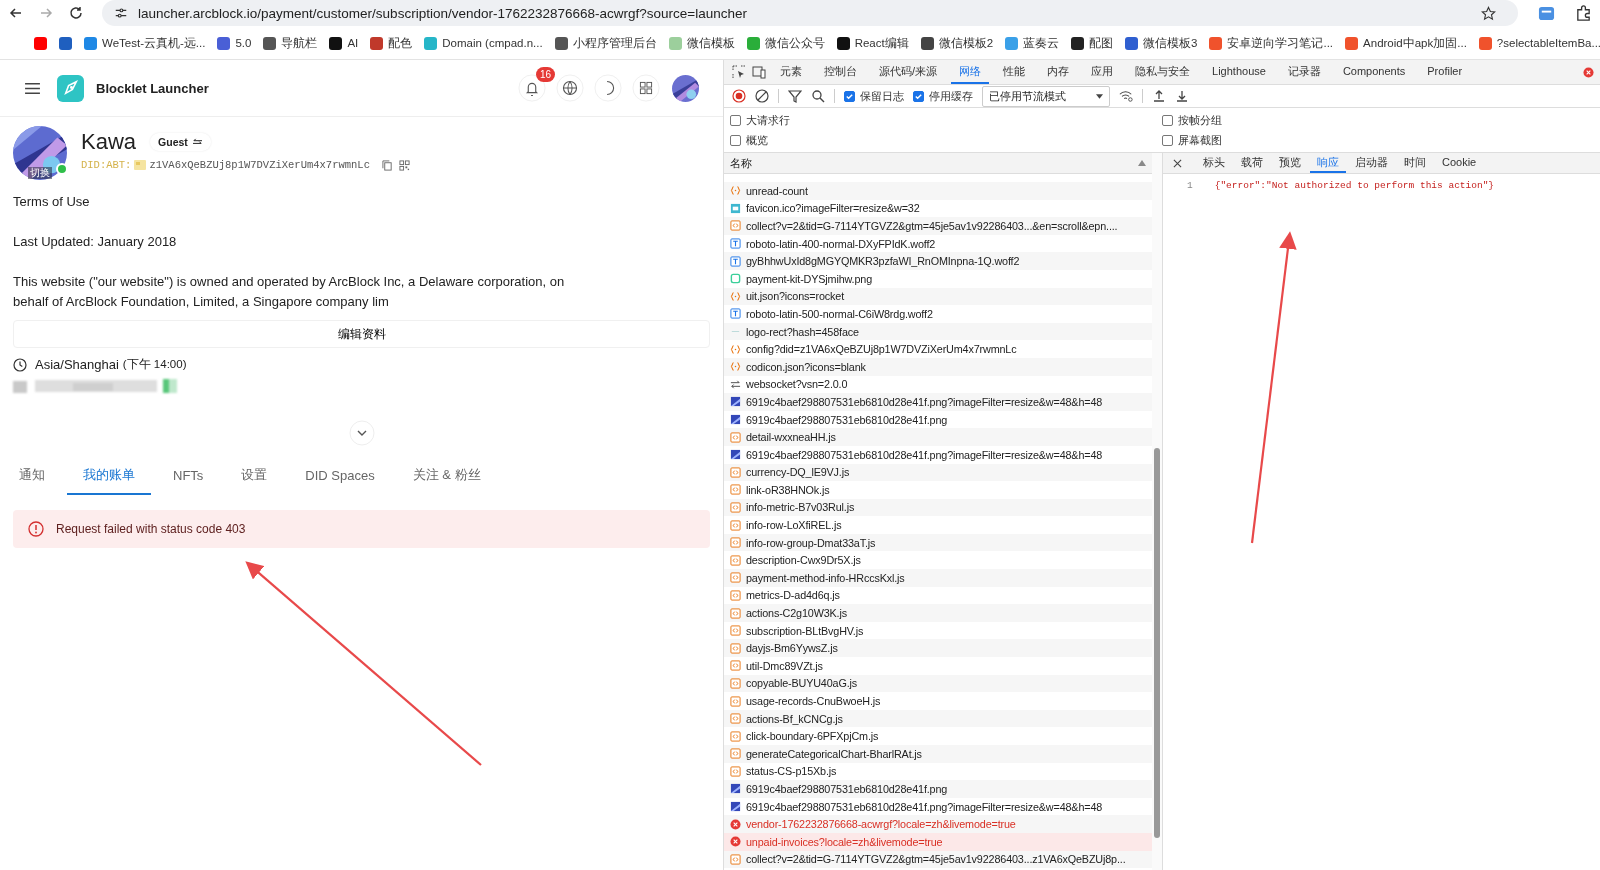 Image resolution: width=1600 pixels, height=870 pixels. I want to click on devtools-tab: 应用, so click(1102, 72).